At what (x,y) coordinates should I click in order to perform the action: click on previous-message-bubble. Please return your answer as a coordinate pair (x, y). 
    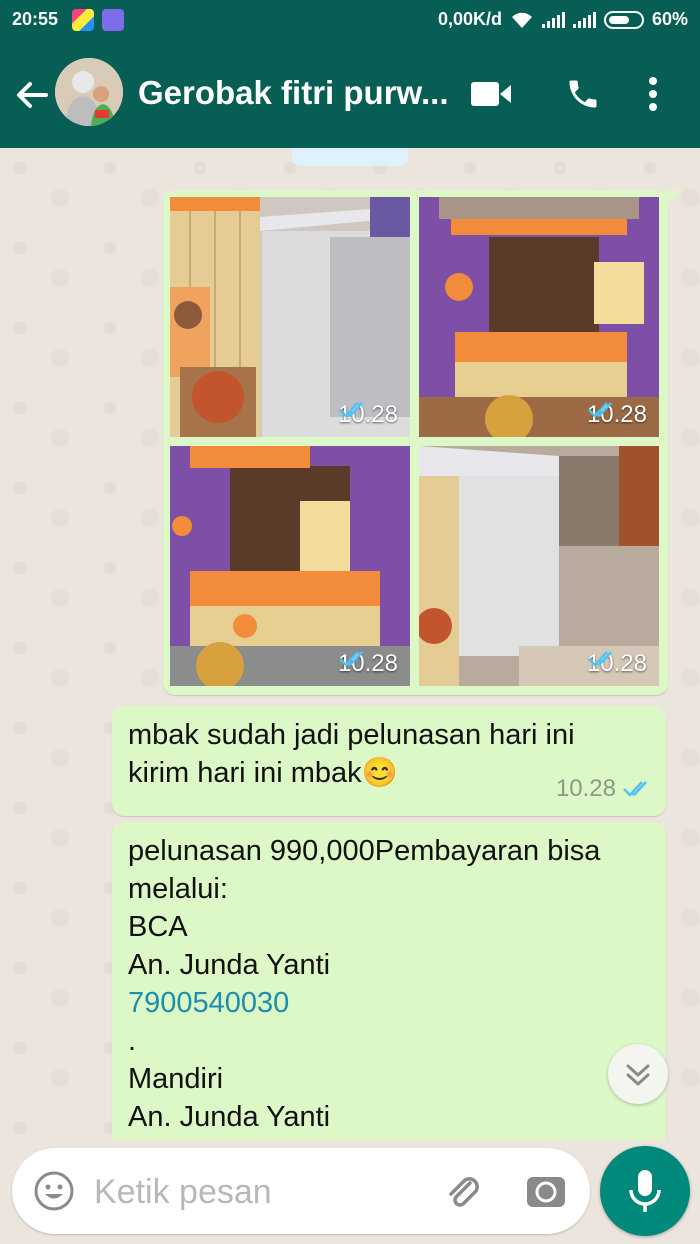
    Looking at the image, I should click on (350, 157).